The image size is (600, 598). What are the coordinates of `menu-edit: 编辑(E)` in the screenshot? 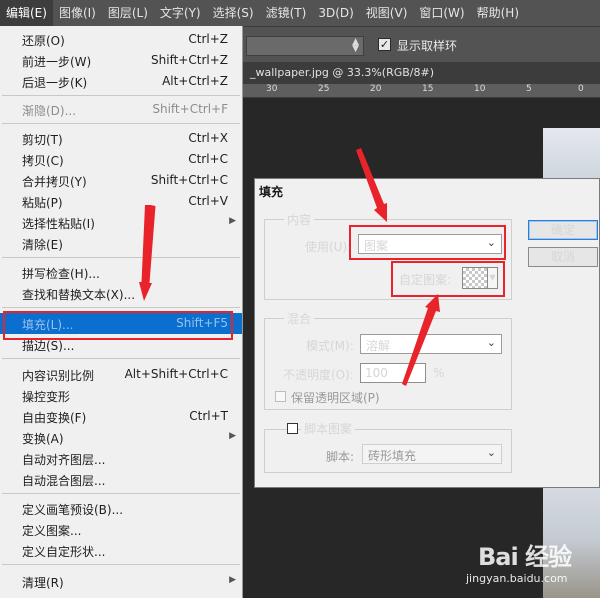 It's located at (26, 13).